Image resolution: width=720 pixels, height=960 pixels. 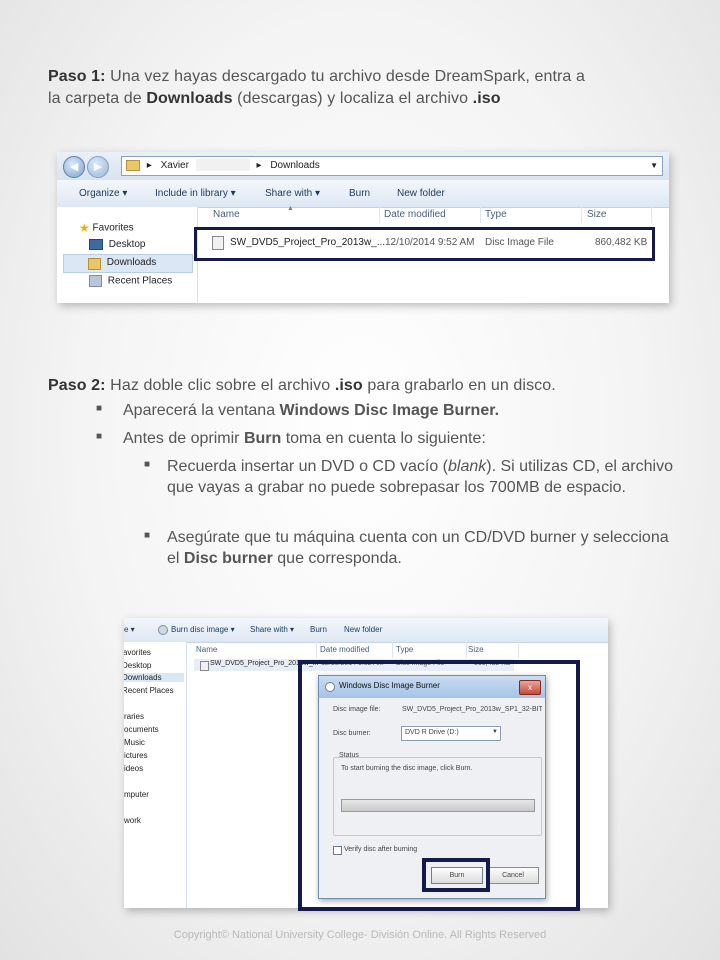 What do you see at coordinates (486, 98) in the screenshot?
I see `step1-iso: .iso` at bounding box center [486, 98].